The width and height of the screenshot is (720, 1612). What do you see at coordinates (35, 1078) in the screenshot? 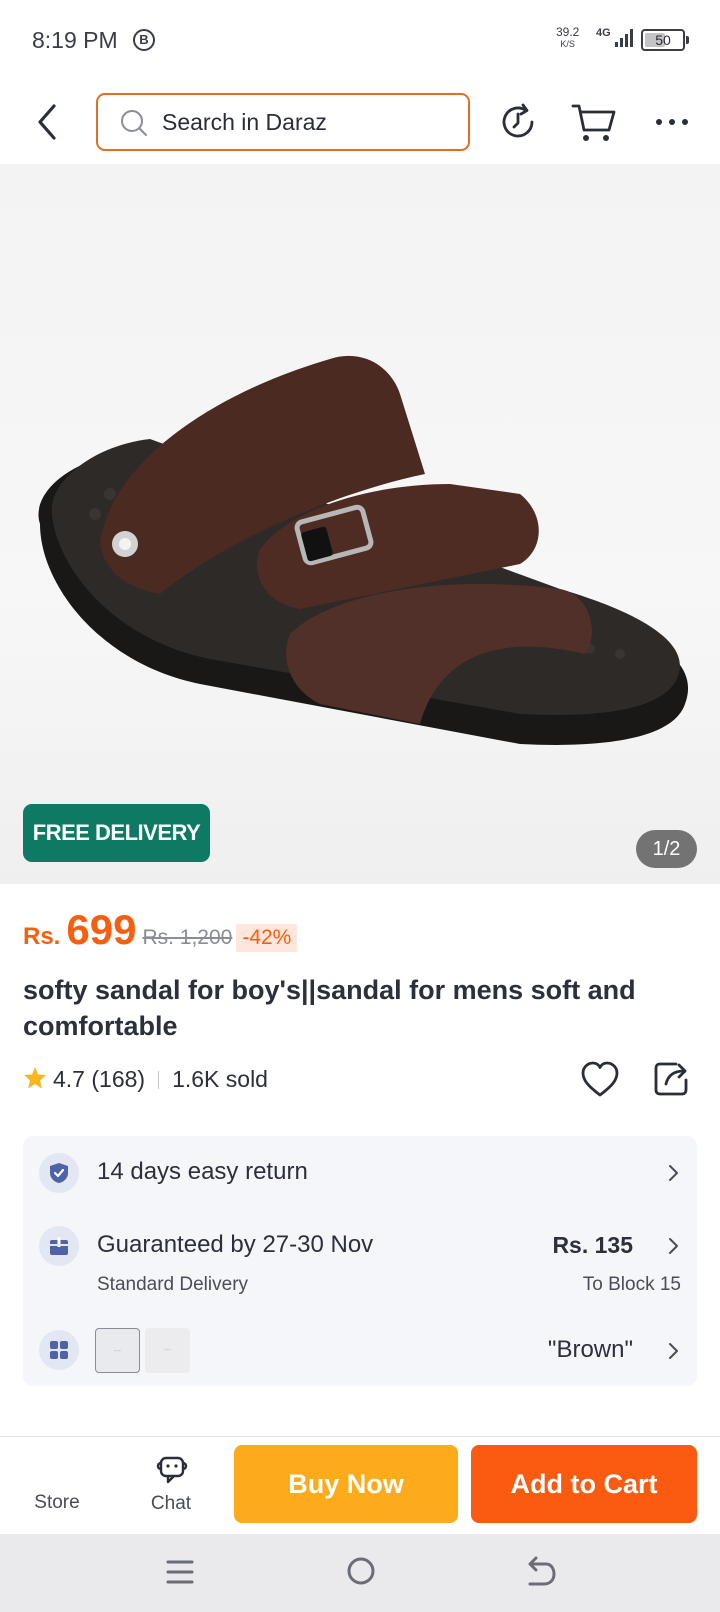
I see `star-icon` at bounding box center [35, 1078].